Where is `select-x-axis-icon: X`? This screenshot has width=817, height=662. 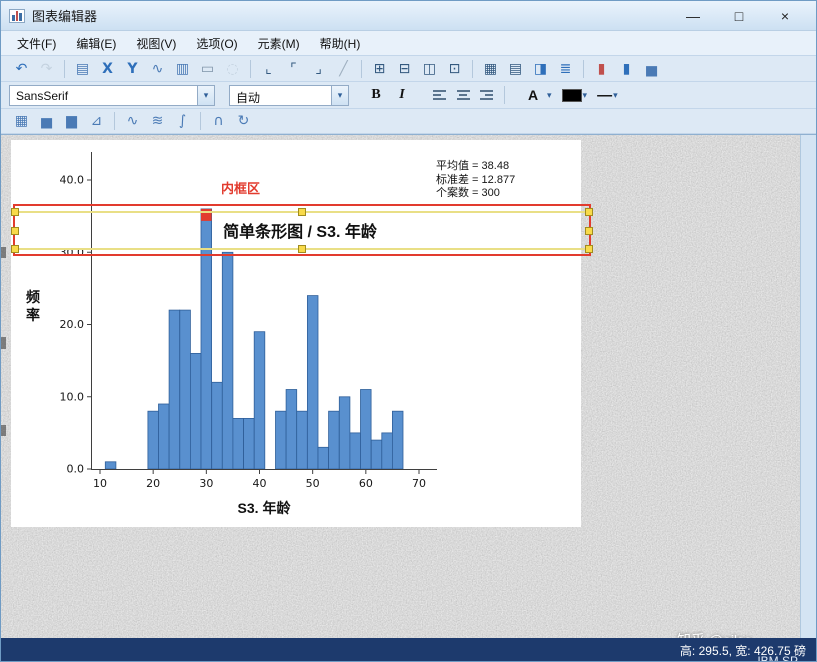 select-x-axis-icon: X is located at coordinates (107, 69).